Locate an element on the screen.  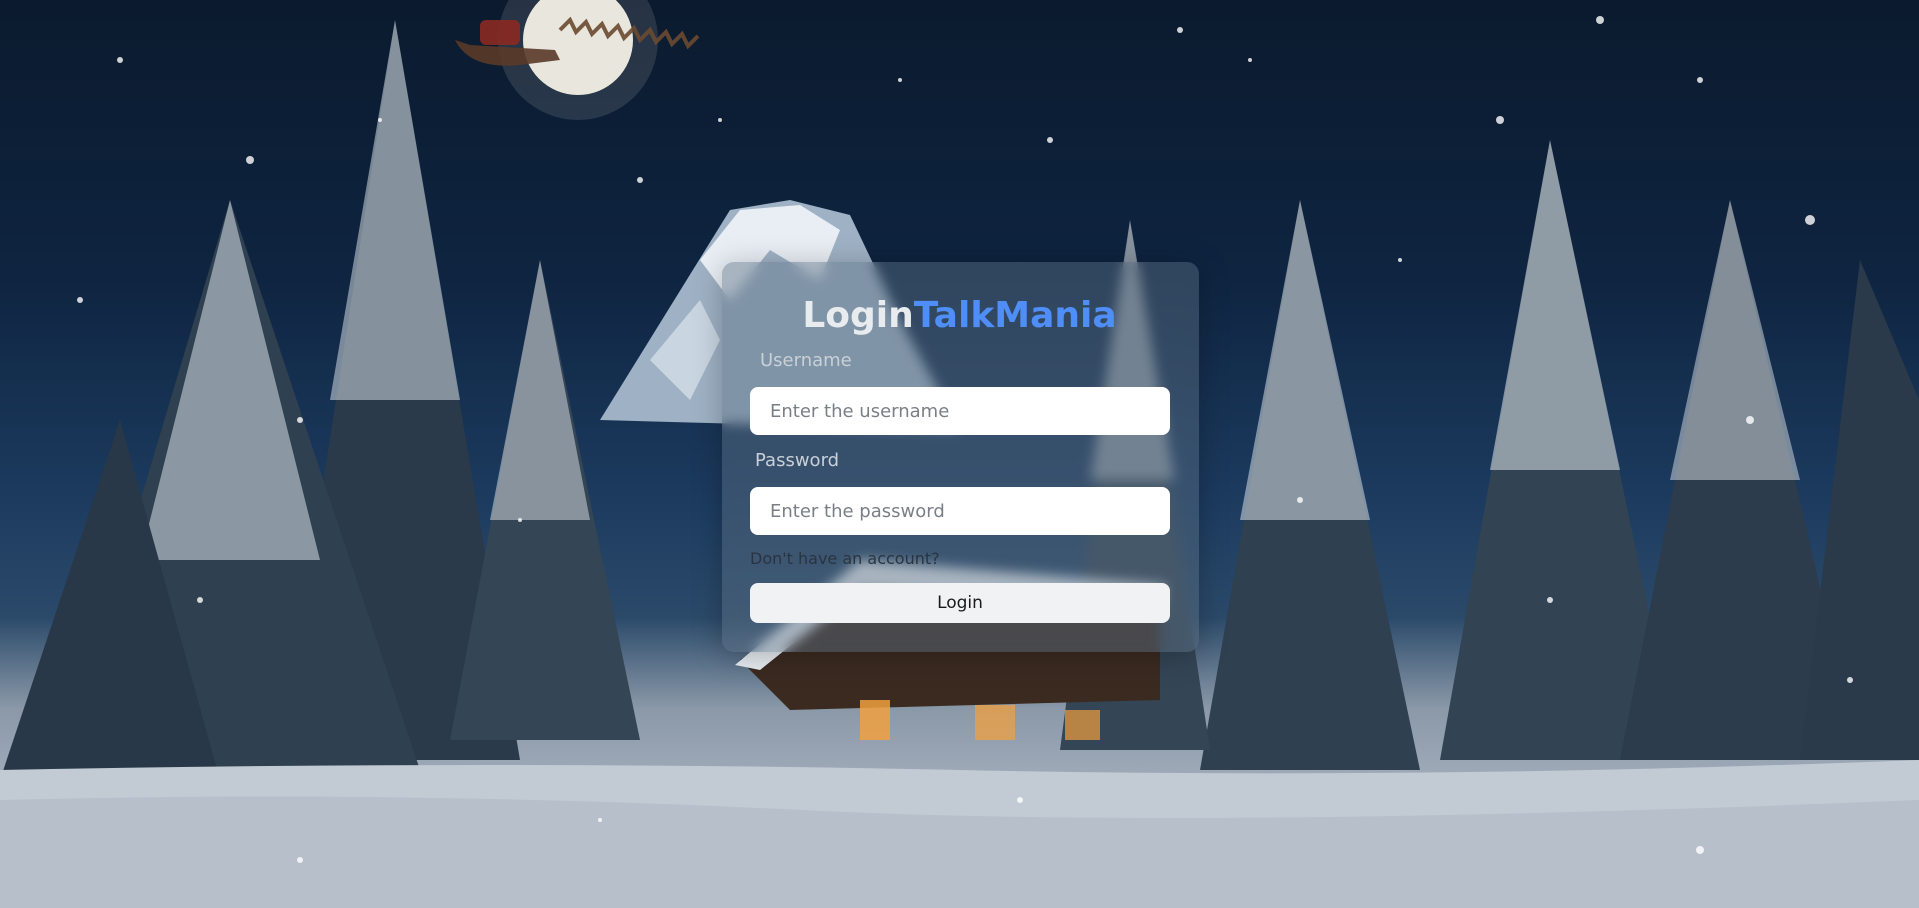
password-input is located at coordinates (960, 511).